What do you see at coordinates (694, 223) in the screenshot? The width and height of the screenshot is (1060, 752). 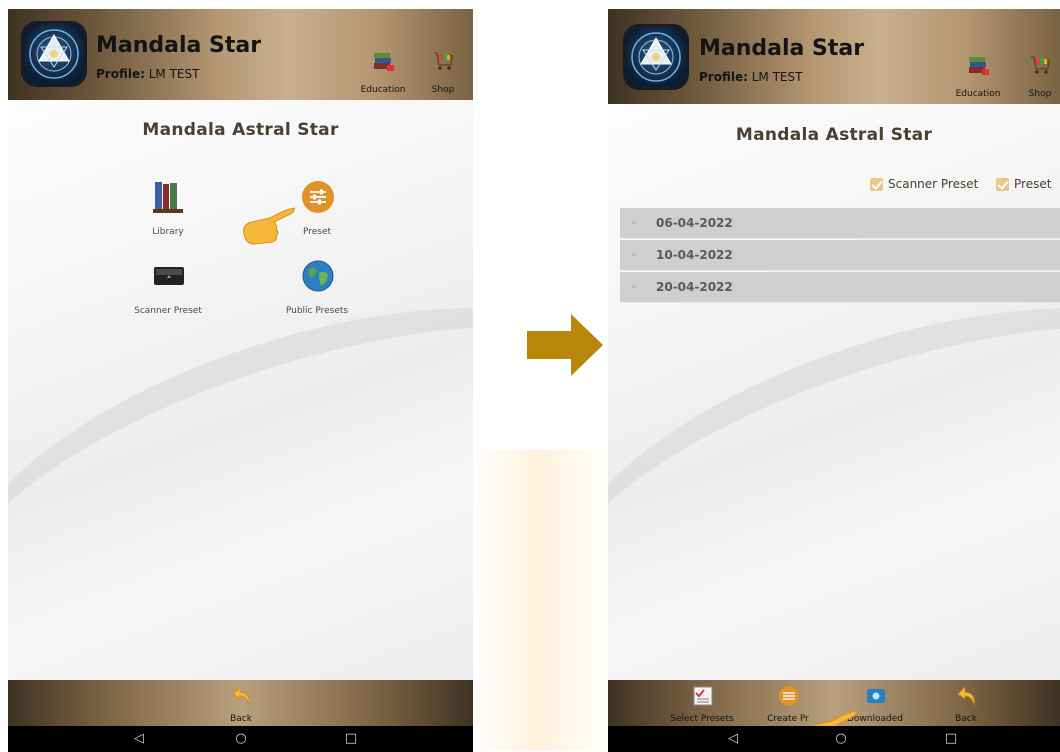 I see `date-label: 06-04-2022` at bounding box center [694, 223].